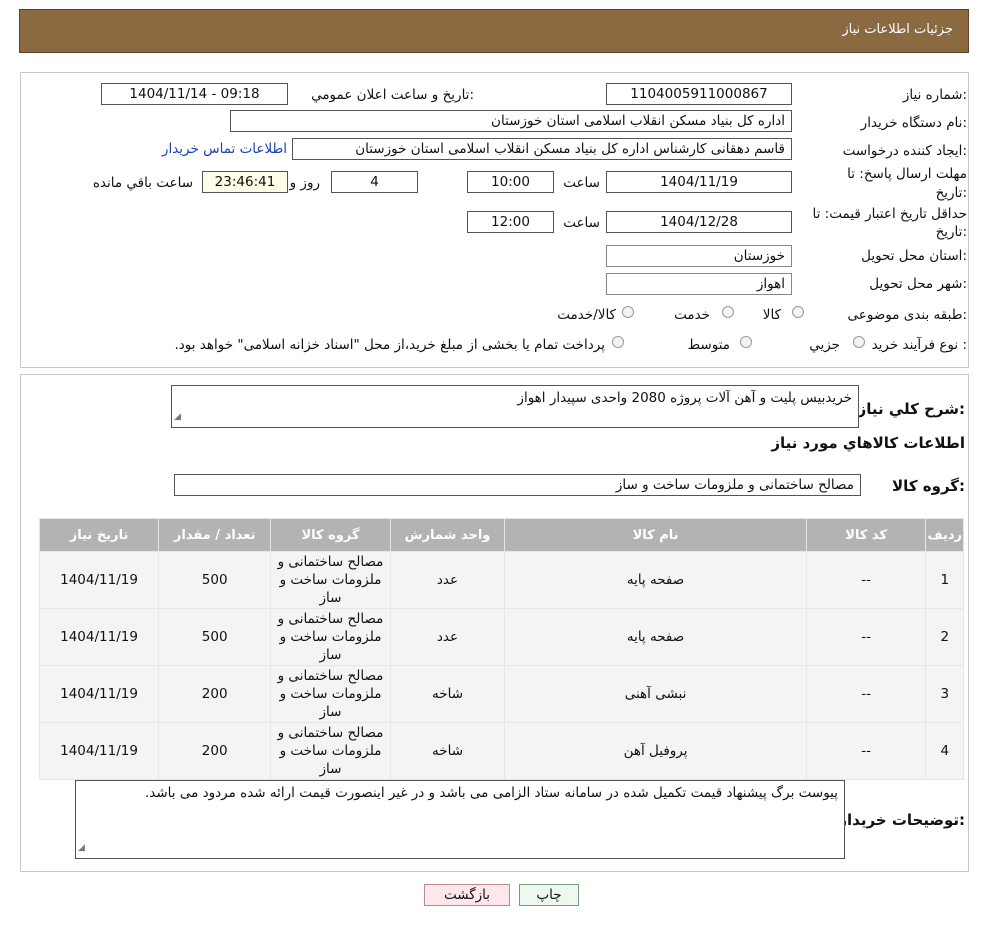 This screenshot has height=928, width=985. What do you see at coordinates (944, 580) in the screenshot?
I see `cell-row-number: 1` at bounding box center [944, 580].